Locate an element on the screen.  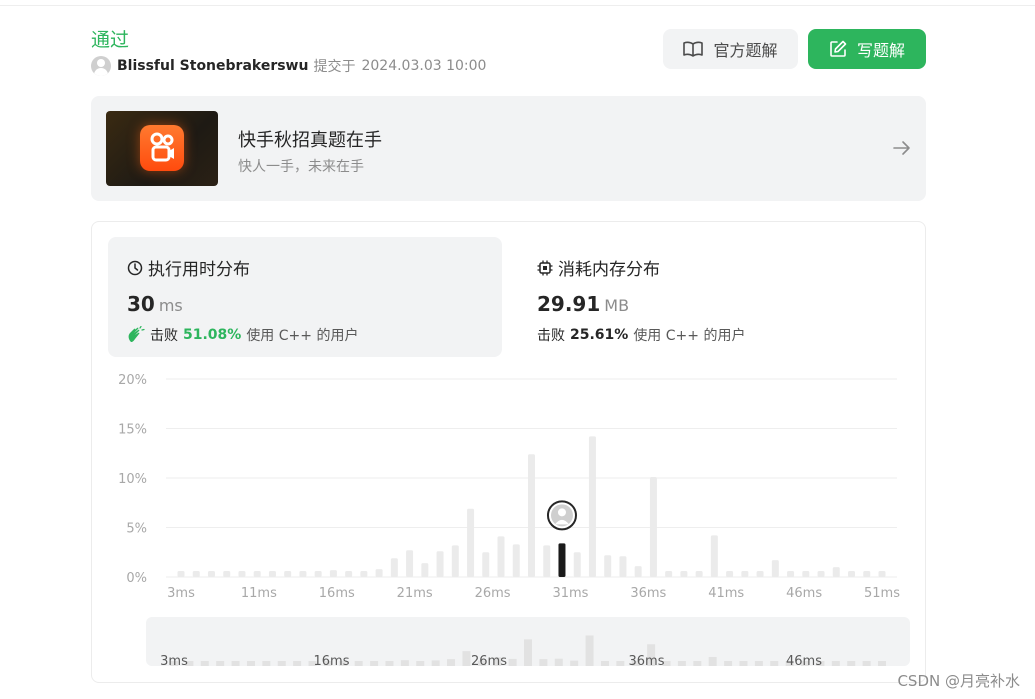
x-tick-label: 46ms is located at coordinates (804, 593).